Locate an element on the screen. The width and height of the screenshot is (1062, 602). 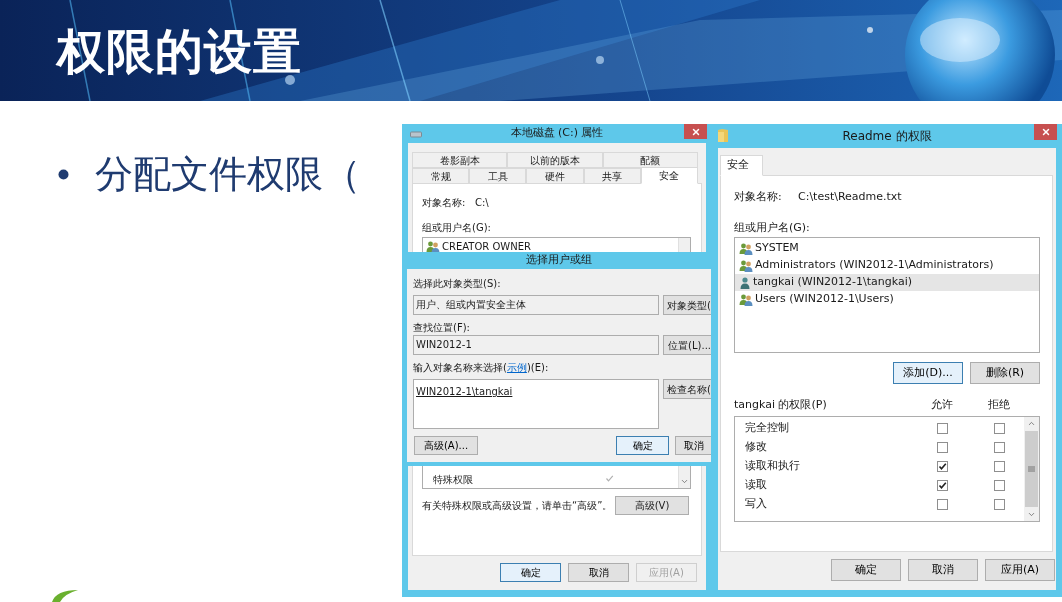
tab: 工具 is located at coordinates (498, 176).